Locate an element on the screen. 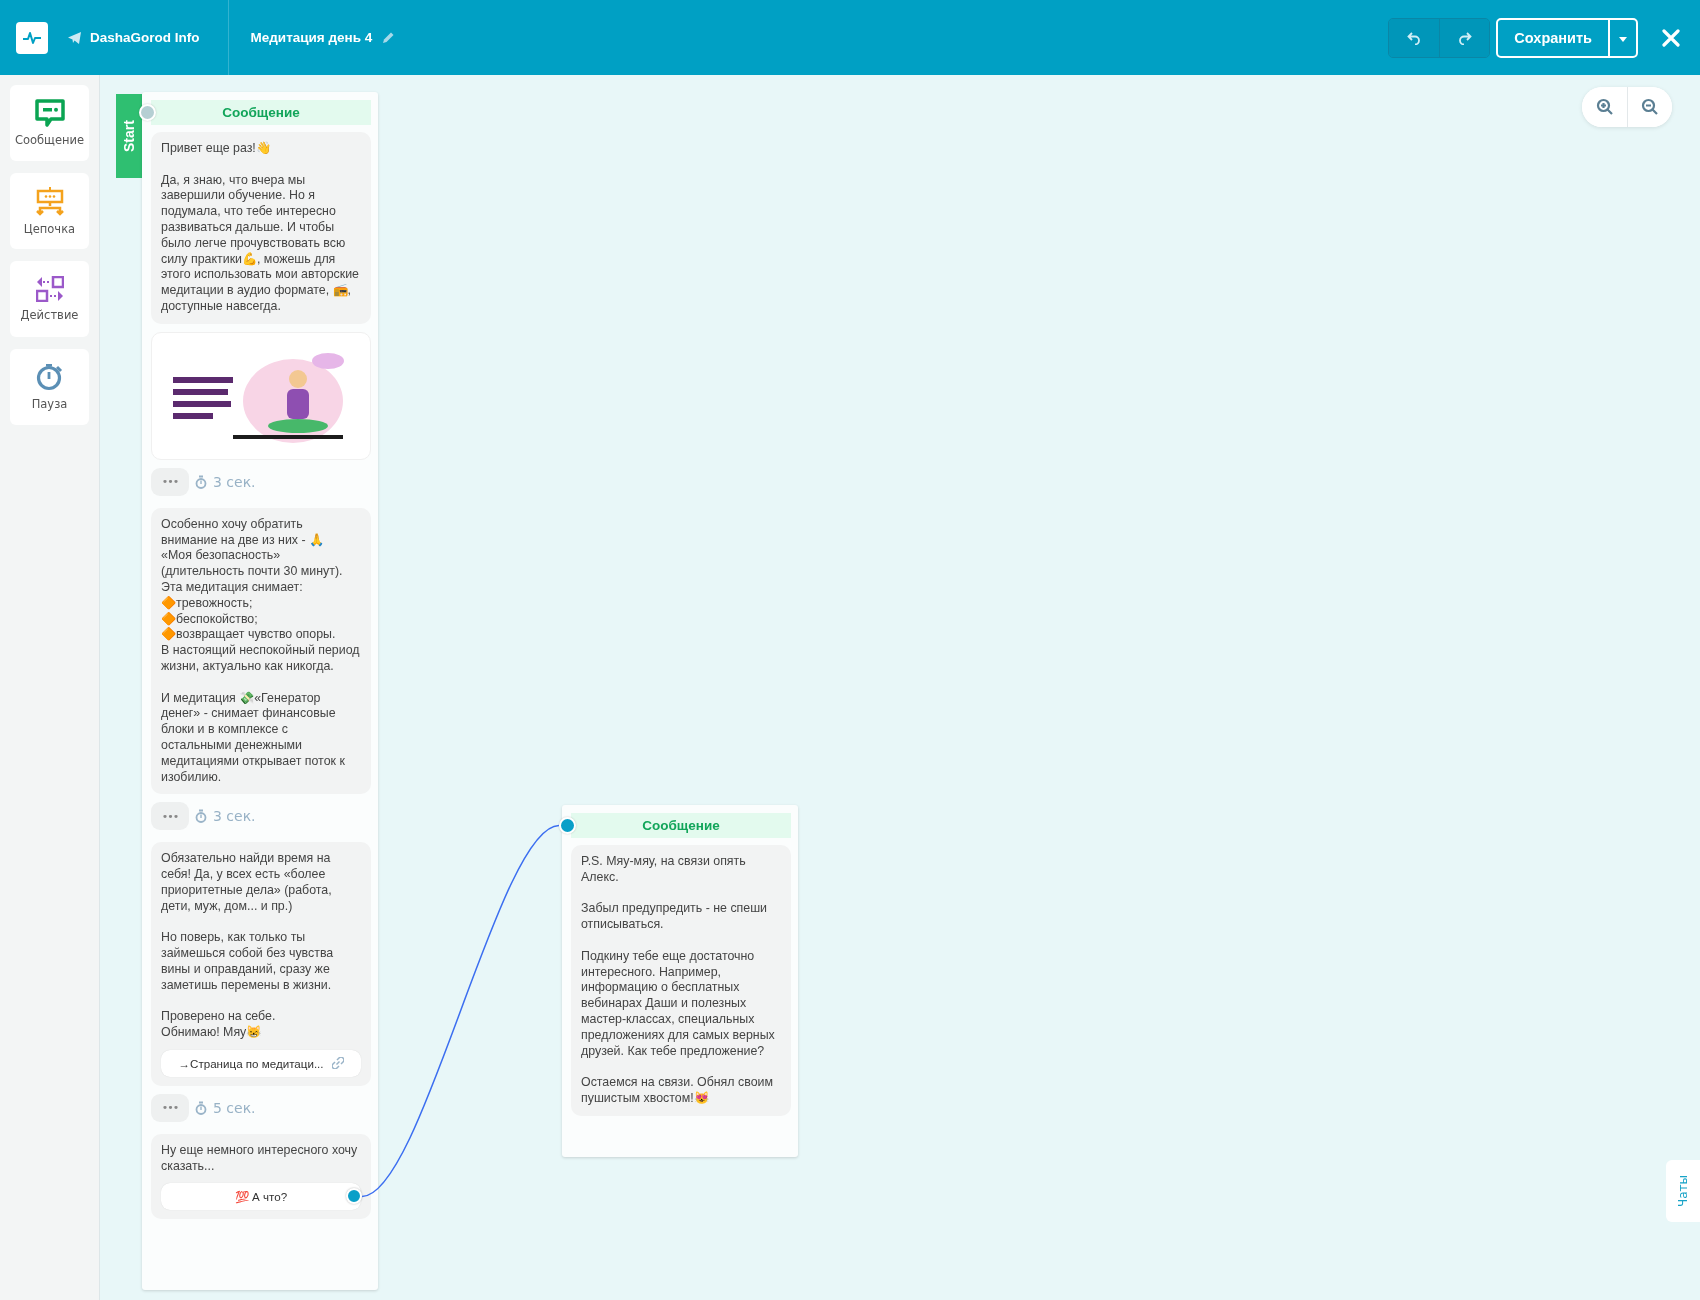  logo-icon is located at coordinates (32, 37).